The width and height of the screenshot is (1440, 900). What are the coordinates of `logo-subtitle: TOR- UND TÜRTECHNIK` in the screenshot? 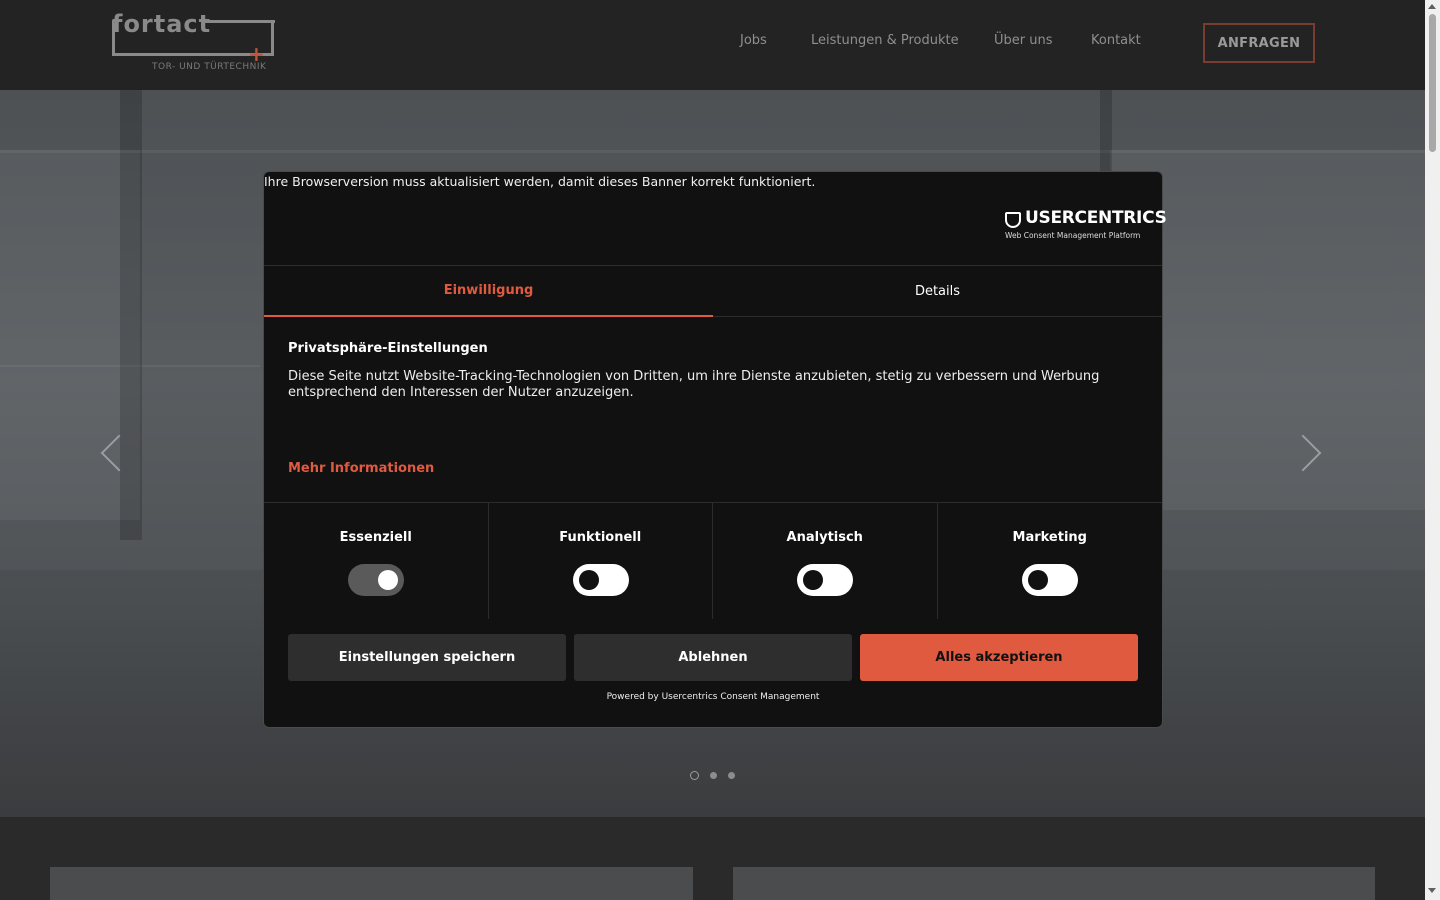 It's located at (209, 67).